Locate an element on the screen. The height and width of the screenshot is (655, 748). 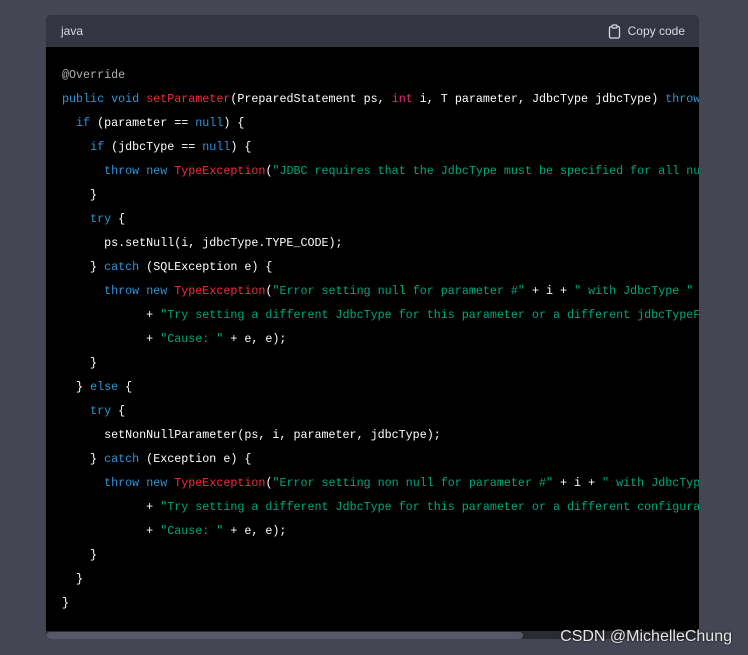
code-line: } catch (SQLException e) { is located at coordinates (372, 267).